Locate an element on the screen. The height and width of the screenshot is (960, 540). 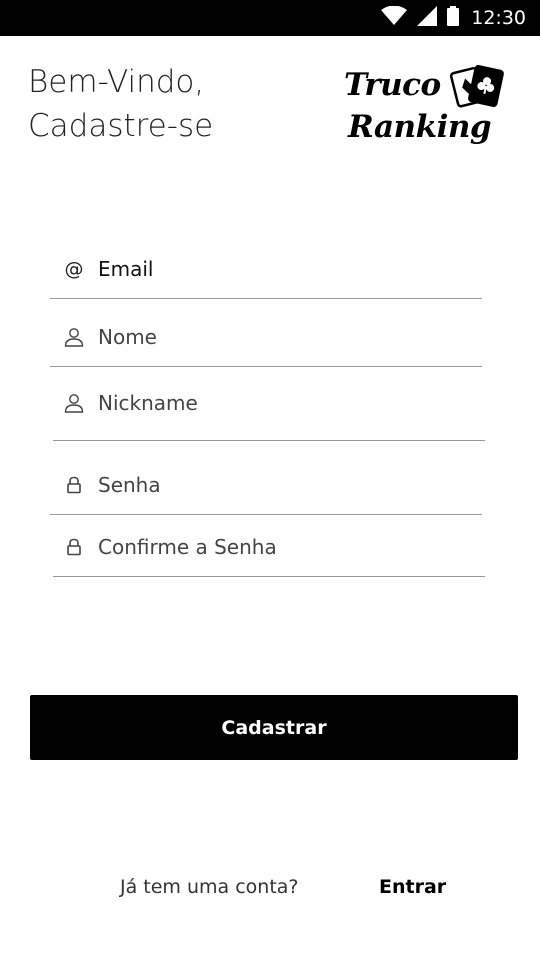
at-icon: @ is located at coordinates (74, 269).